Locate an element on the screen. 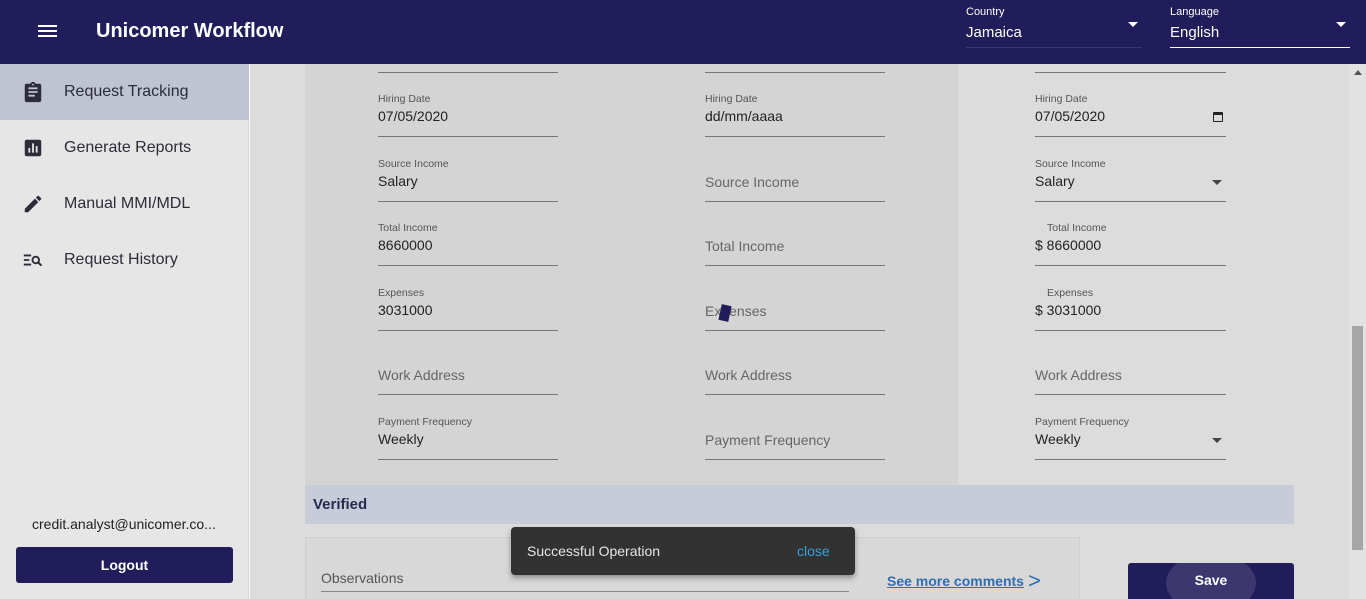 This screenshot has width=1366, height=599. field-label: Expenses is located at coordinates (1070, 293).